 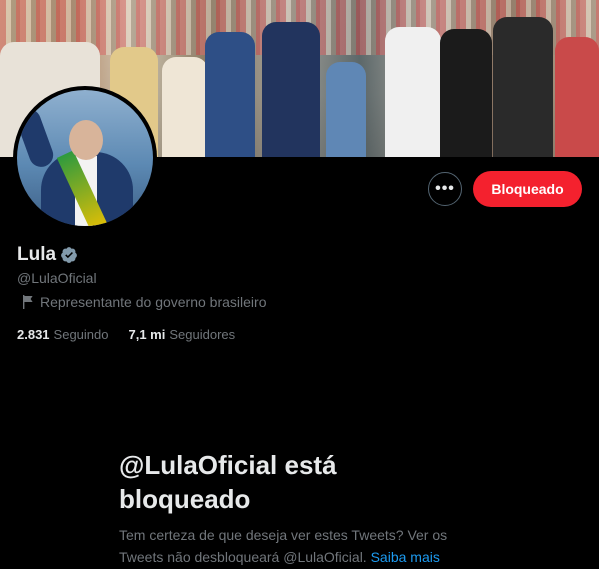 What do you see at coordinates (69, 255) in the screenshot?
I see `verified-badge-icon` at bounding box center [69, 255].